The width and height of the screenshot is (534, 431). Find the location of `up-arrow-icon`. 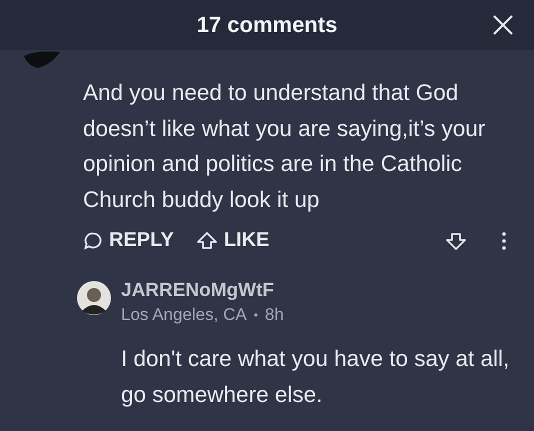

up-arrow-icon is located at coordinates (207, 240).